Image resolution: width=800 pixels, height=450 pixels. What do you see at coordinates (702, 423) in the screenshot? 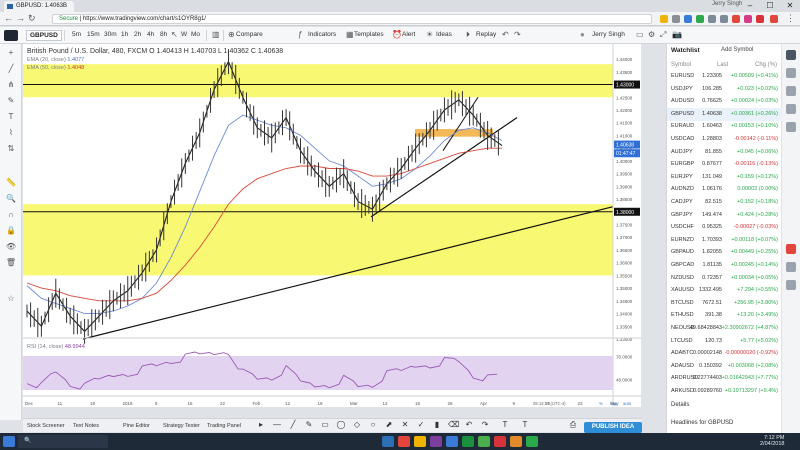
I see `headlines-section: Headlines for GBPUSD` at bounding box center [702, 423].